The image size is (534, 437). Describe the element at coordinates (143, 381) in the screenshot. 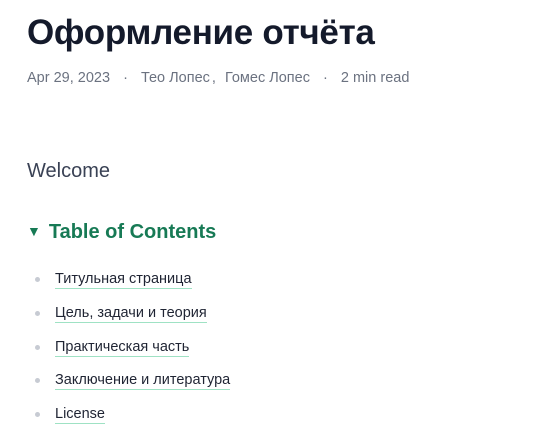

I see `toc-link-conclusion: Заключение и литература` at that location.